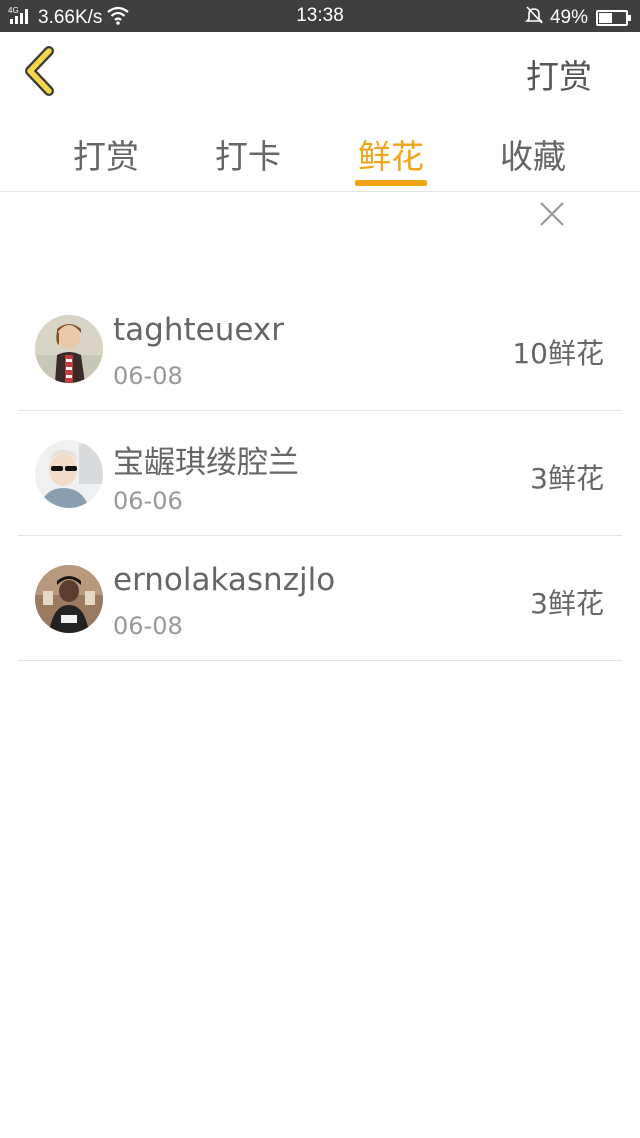 The width and height of the screenshot is (640, 1138). What do you see at coordinates (320, 16) in the screenshot?
I see `status-bar: 4G 3.66K/s 13:38 49%` at bounding box center [320, 16].